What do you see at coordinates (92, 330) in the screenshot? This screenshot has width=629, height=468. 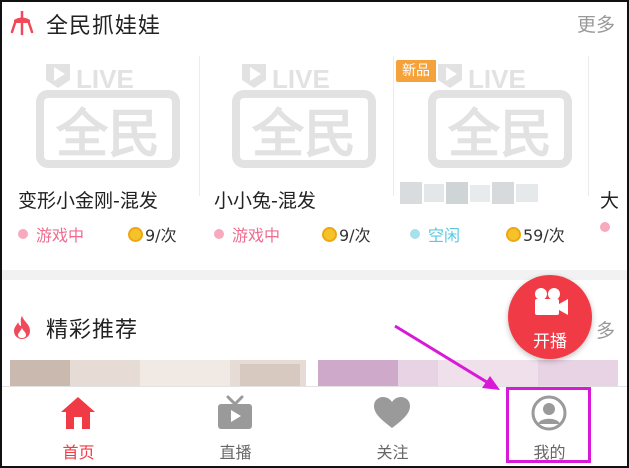 I see `section-title: 精彩推荐` at bounding box center [92, 330].